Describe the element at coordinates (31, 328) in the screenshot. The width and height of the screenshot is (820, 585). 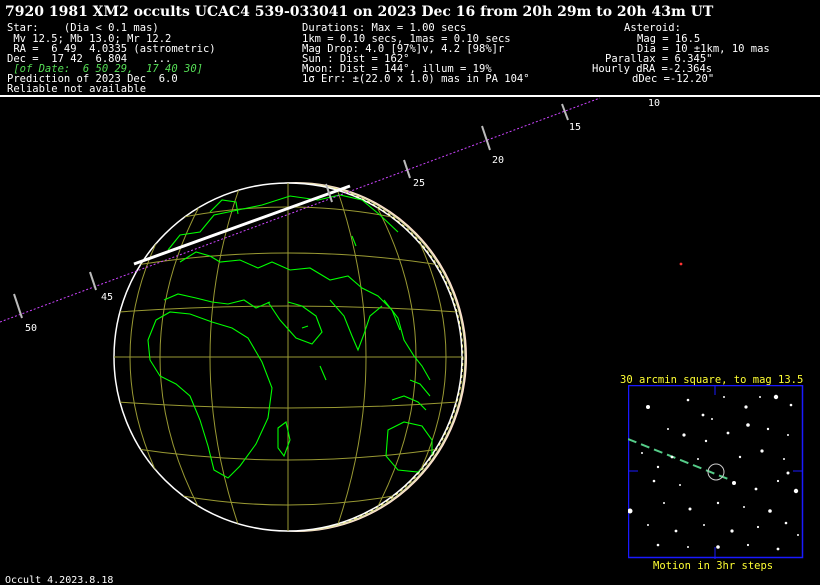
I see `tick-label-50: 50` at that location.